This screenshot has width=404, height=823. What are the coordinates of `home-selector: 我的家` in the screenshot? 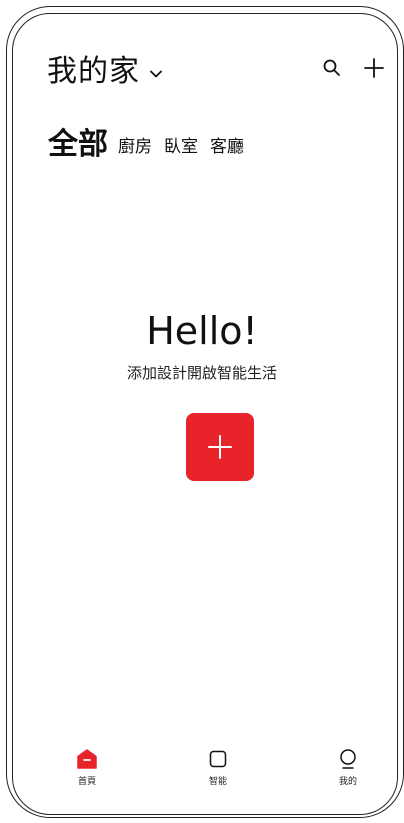 It's located at (105, 72).